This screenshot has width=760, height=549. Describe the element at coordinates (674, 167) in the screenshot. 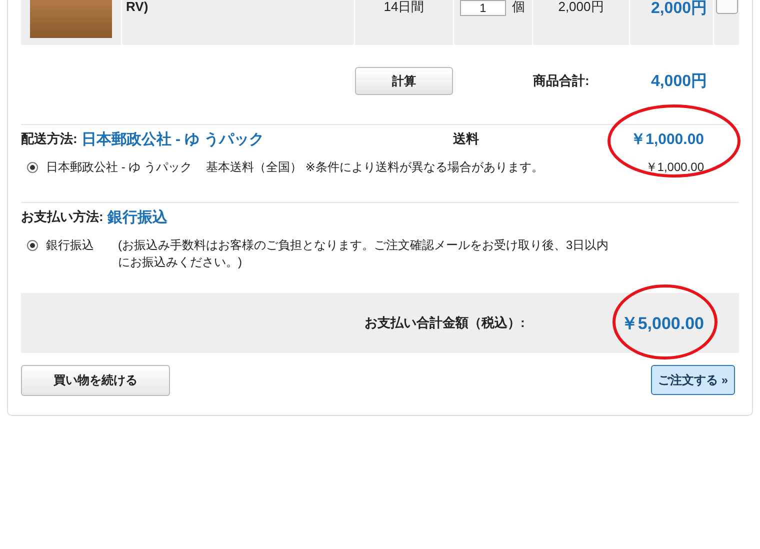

I see `shipping-option-price: ￥1,000.00` at that location.